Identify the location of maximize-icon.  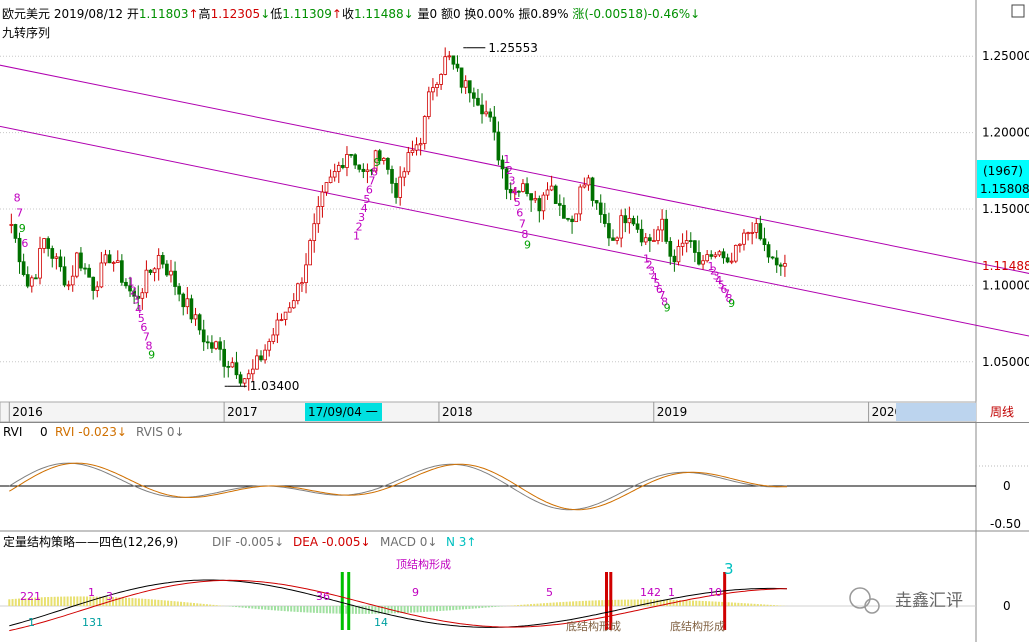
(1018, 11).